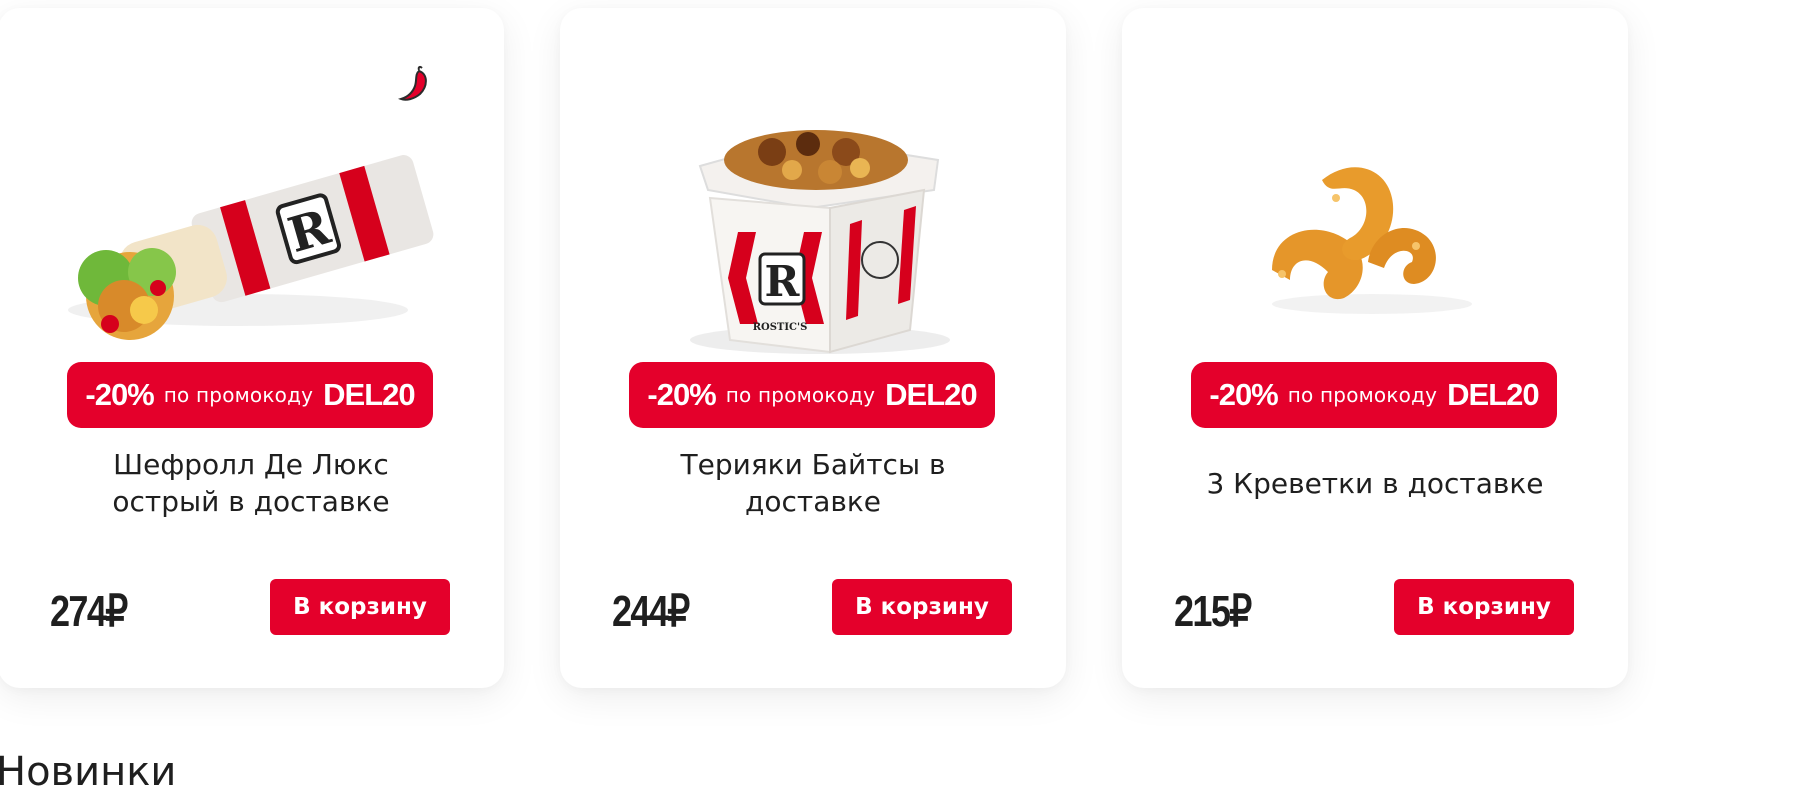 The height and width of the screenshot is (802, 1814). I want to click on teriyaki-box-image: R ROSTIC'S, so click(820, 242).